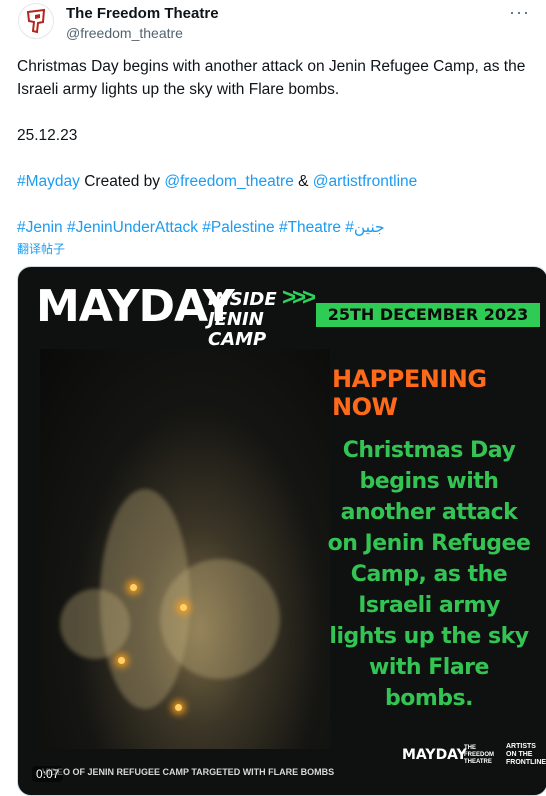 The height and width of the screenshot is (796, 546). I want to click on tweet-date: 25.12.23, so click(47, 135).